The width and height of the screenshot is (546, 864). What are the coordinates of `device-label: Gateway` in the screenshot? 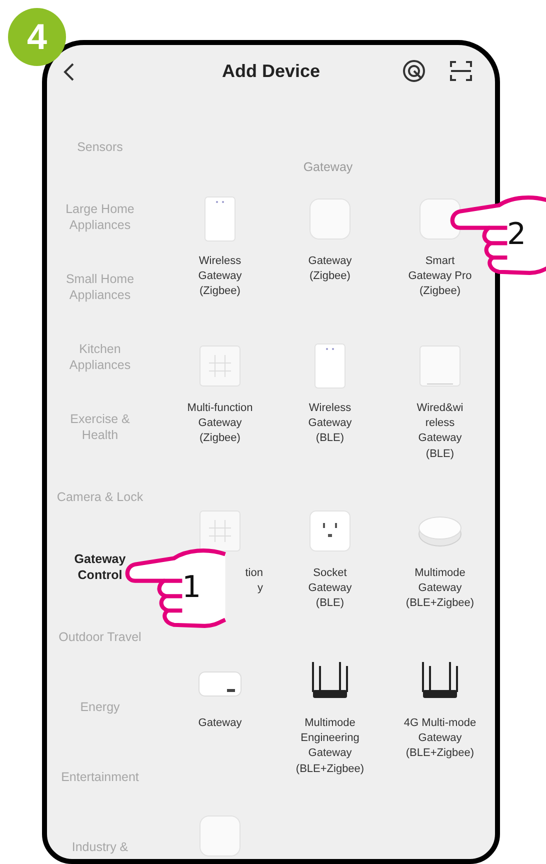 It's located at (220, 724).